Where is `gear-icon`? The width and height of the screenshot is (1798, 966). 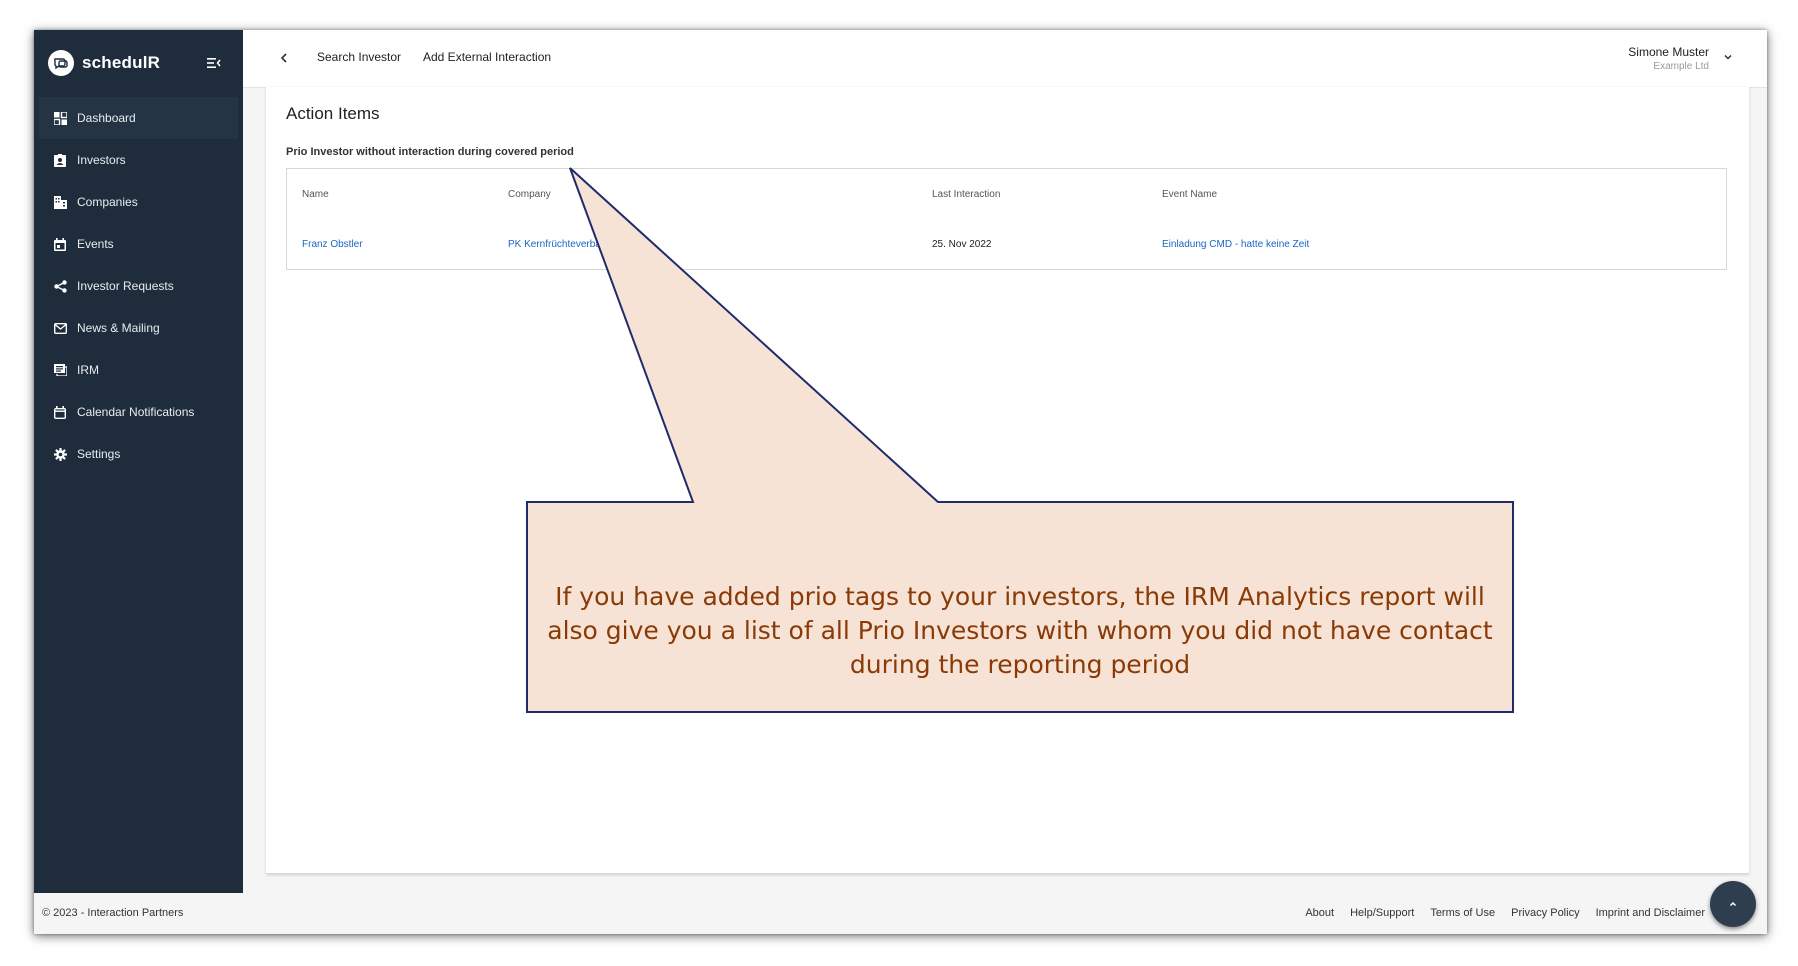 gear-icon is located at coordinates (60, 454).